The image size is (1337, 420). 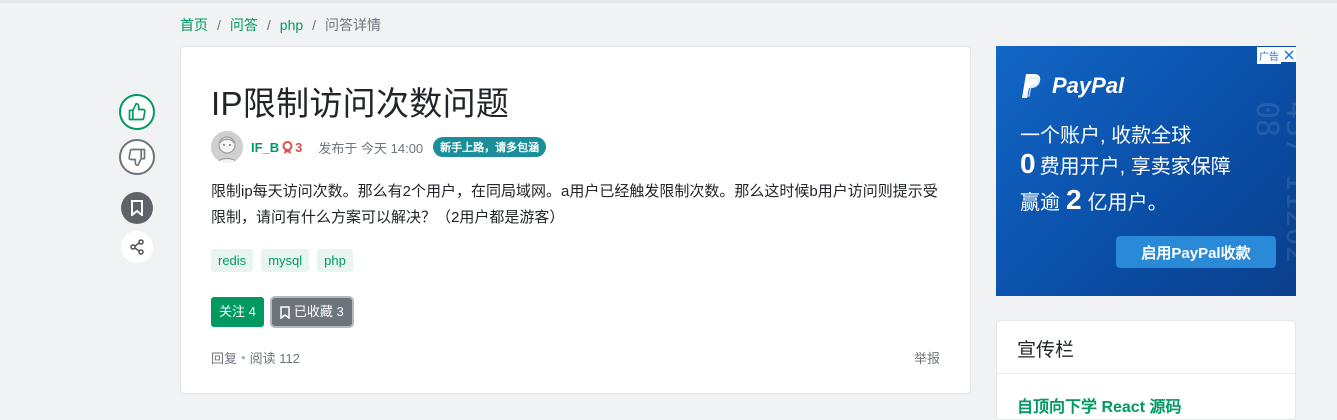 I want to click on downvote-button, so click(x=137, y=157).